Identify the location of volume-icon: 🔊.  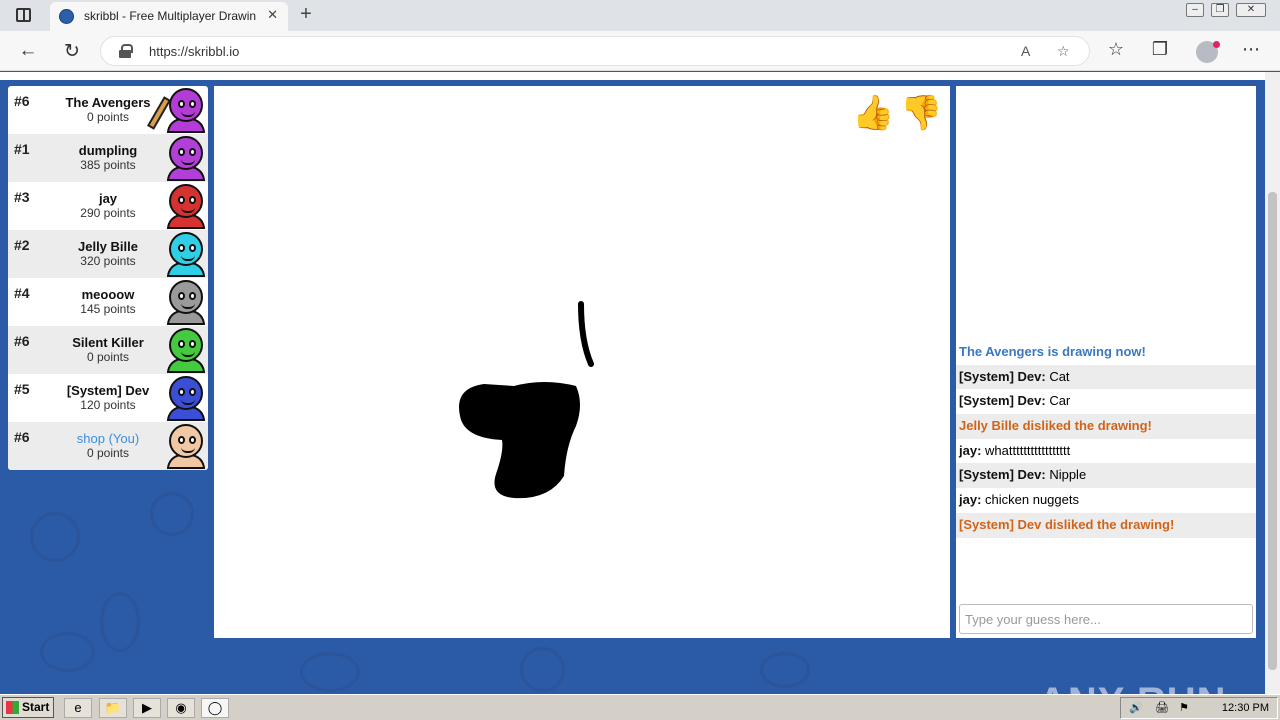
(1136, 707).